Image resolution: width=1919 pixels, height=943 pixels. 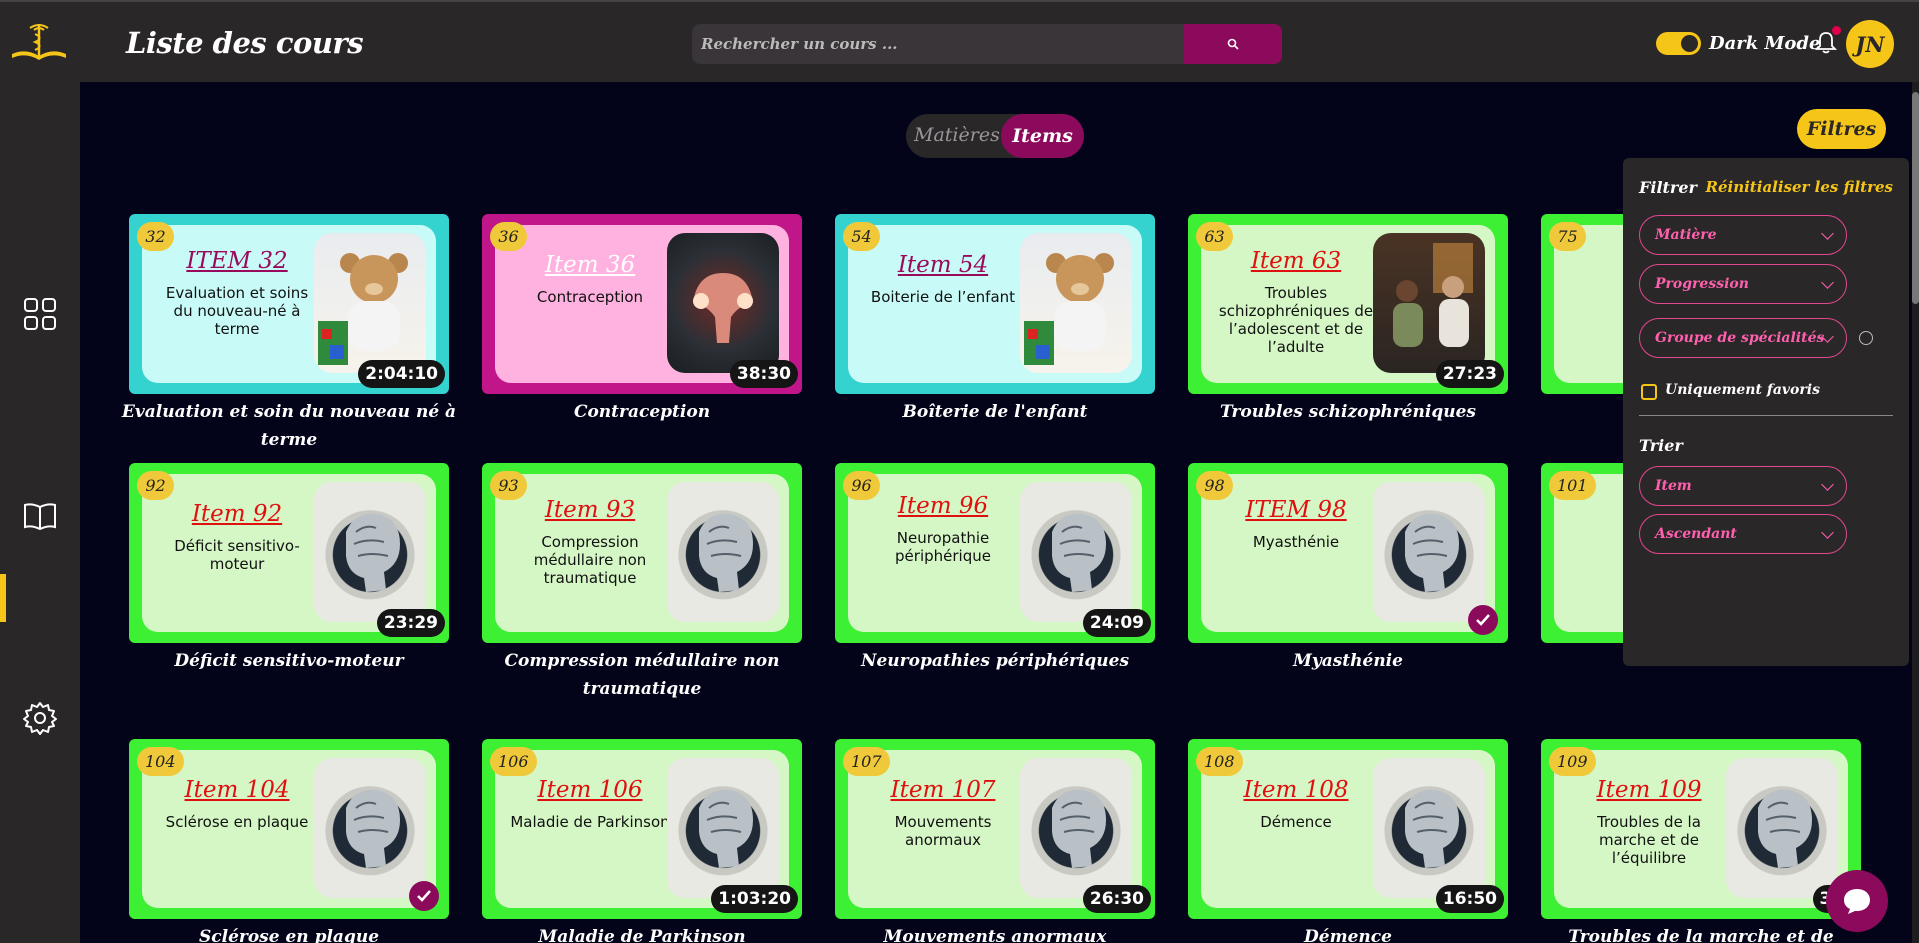 I want to click on item-number-badge: 98, so click(x=1214, y=485).